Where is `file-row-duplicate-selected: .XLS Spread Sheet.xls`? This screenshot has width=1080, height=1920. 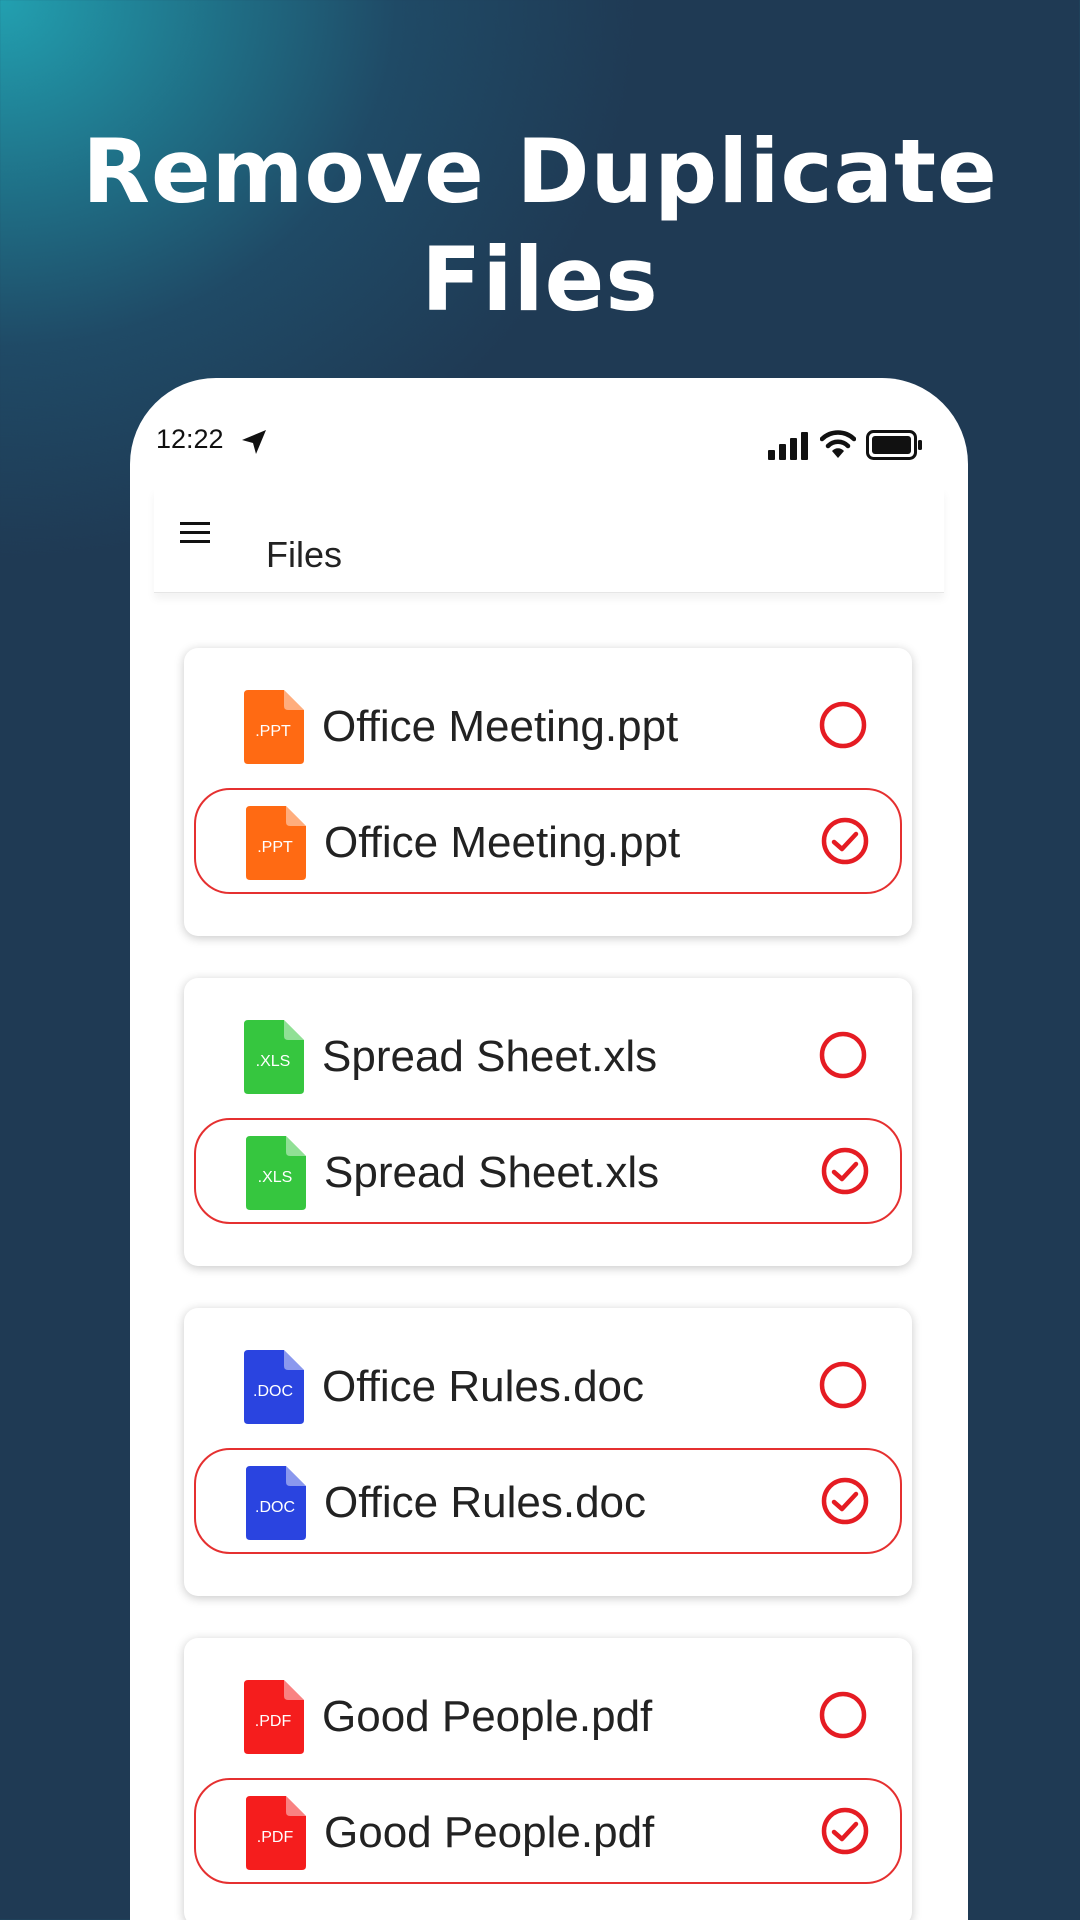
file-row-duplicate-selected: .XLS Spread Sheet.xls is located at coordinates (548, 1171).